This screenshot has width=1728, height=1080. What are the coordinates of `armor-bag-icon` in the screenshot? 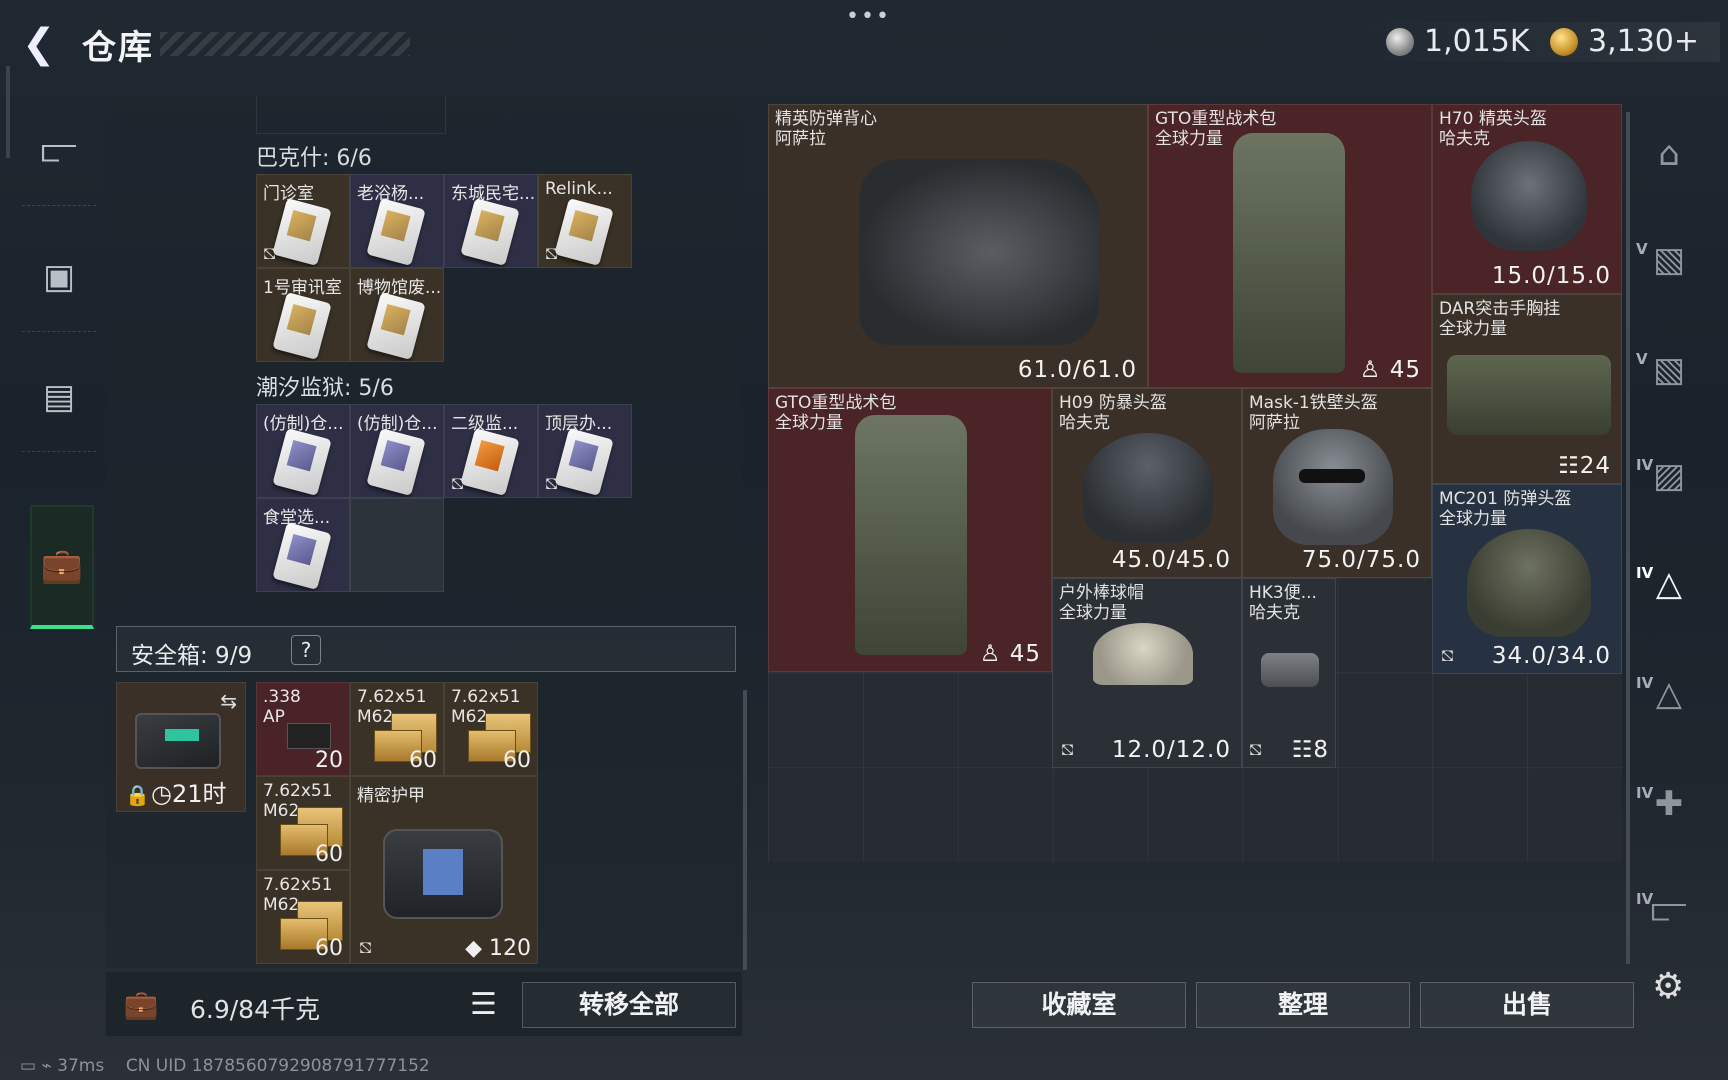 It's located at (443, 874).